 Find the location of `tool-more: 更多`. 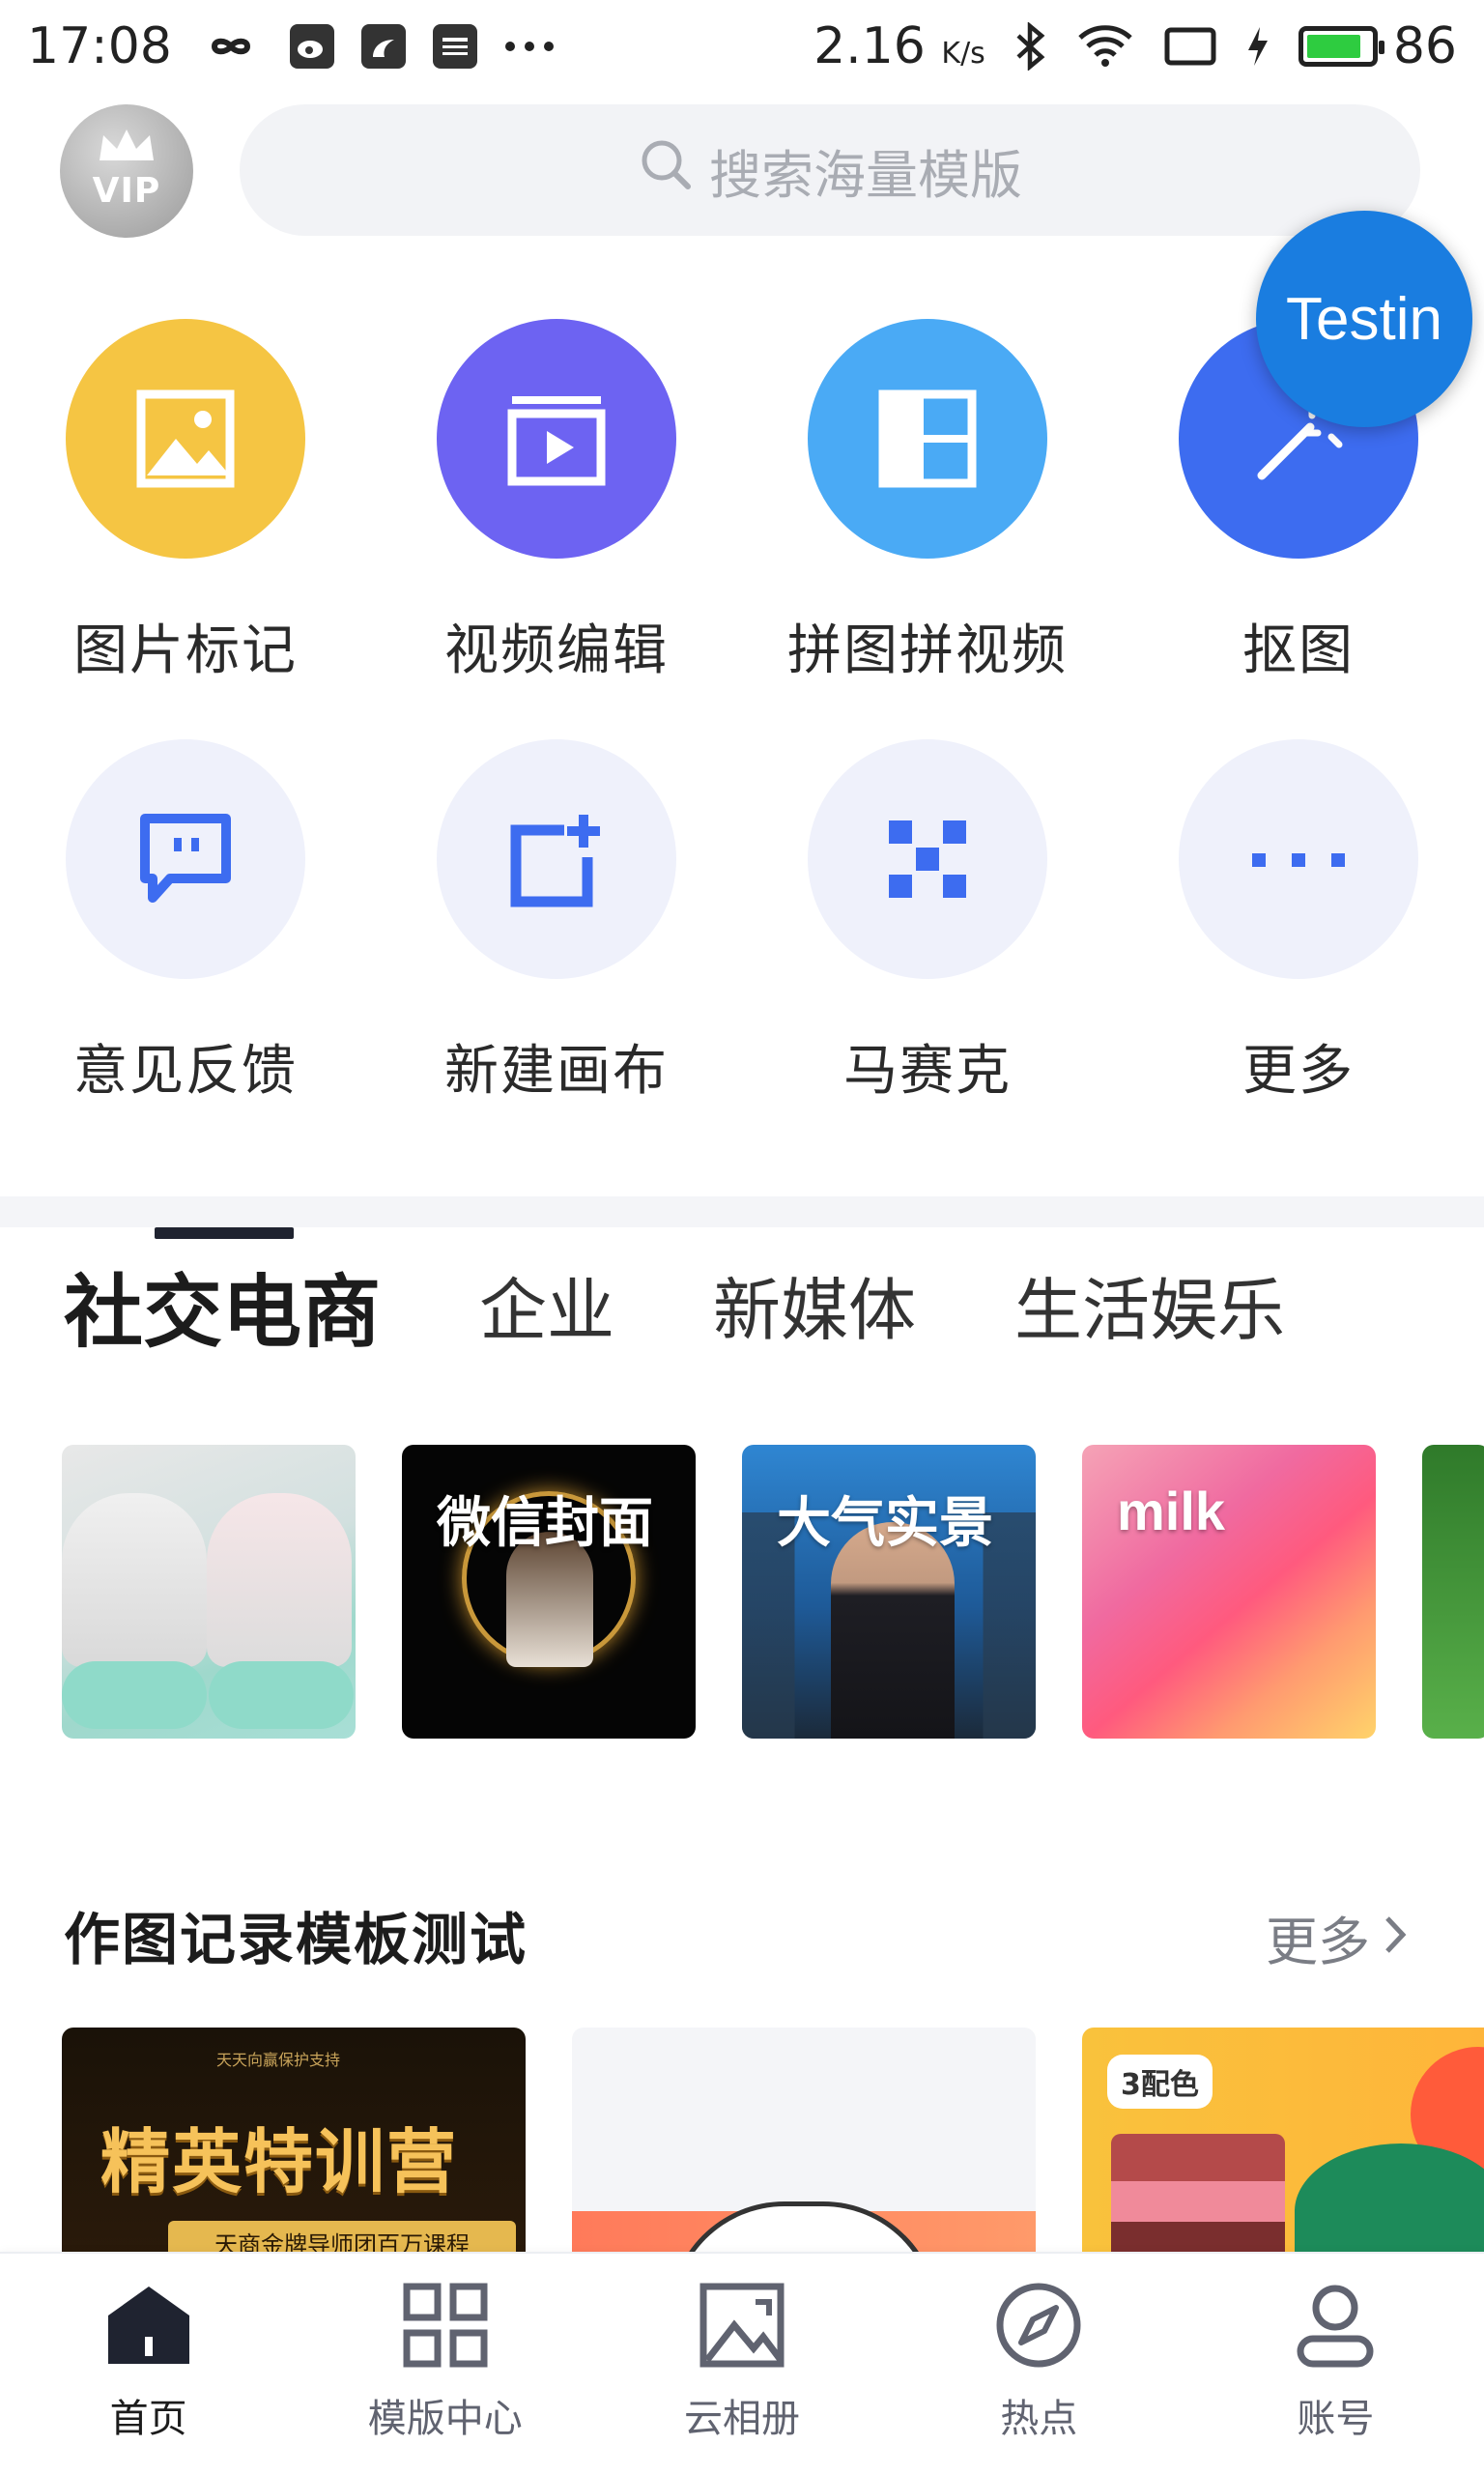

tool-more: 更多 is located at coordinates (1298, 949).